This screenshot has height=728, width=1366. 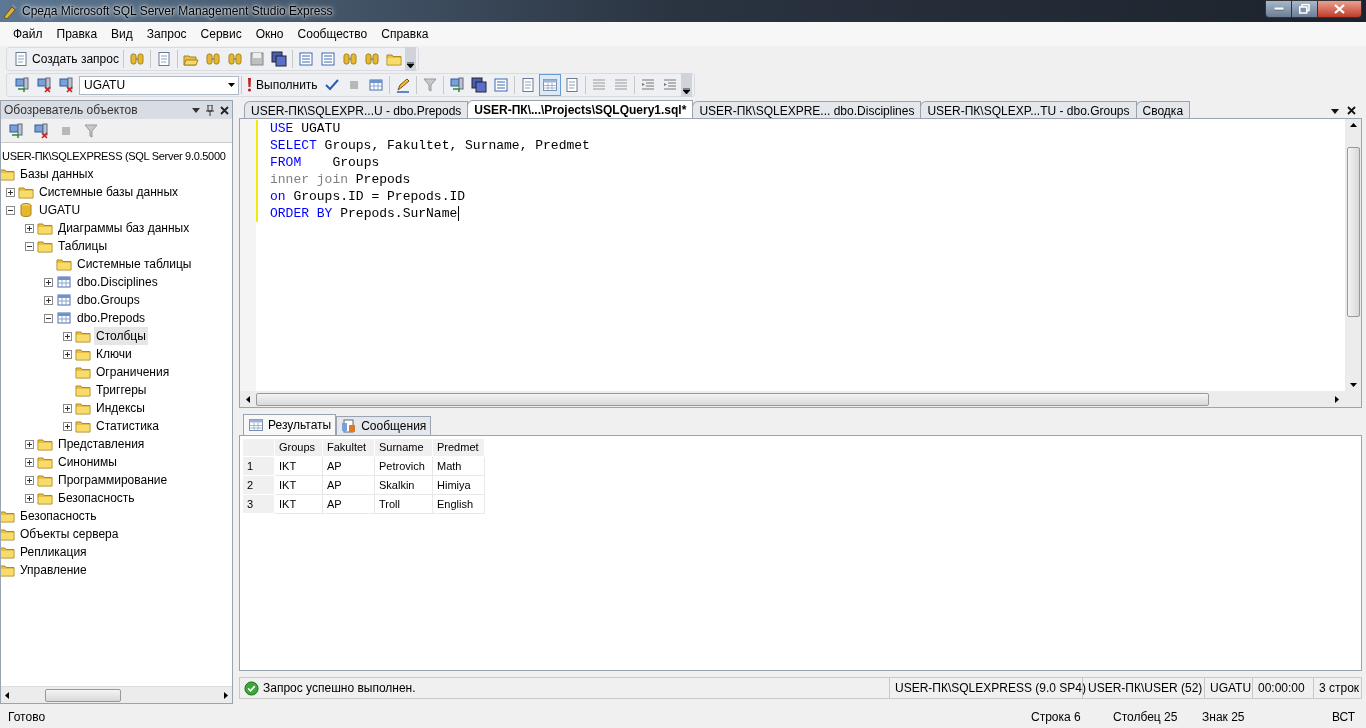 What do you see at coordinates (1340, 9) in the screenshot?
I see `close-button` at bounding box center [1340, 9].